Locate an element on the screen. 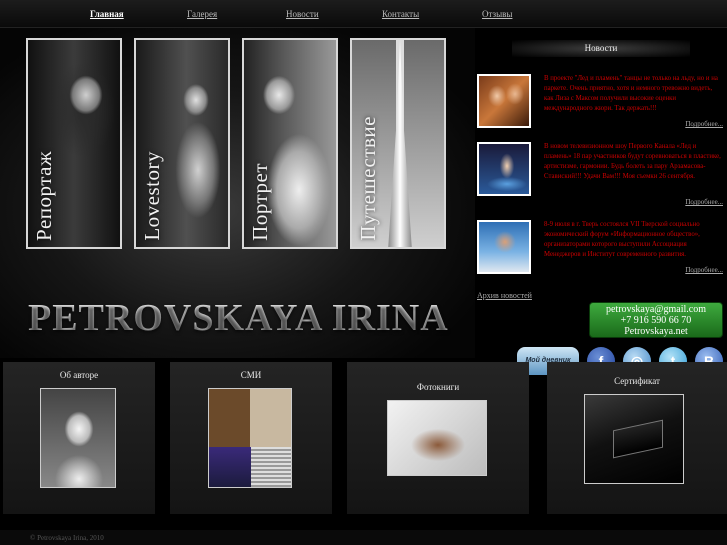 The width and height of the screenshot is (727, 545). card-photobooks: Фотокниги is located at coordinates (438, 438).